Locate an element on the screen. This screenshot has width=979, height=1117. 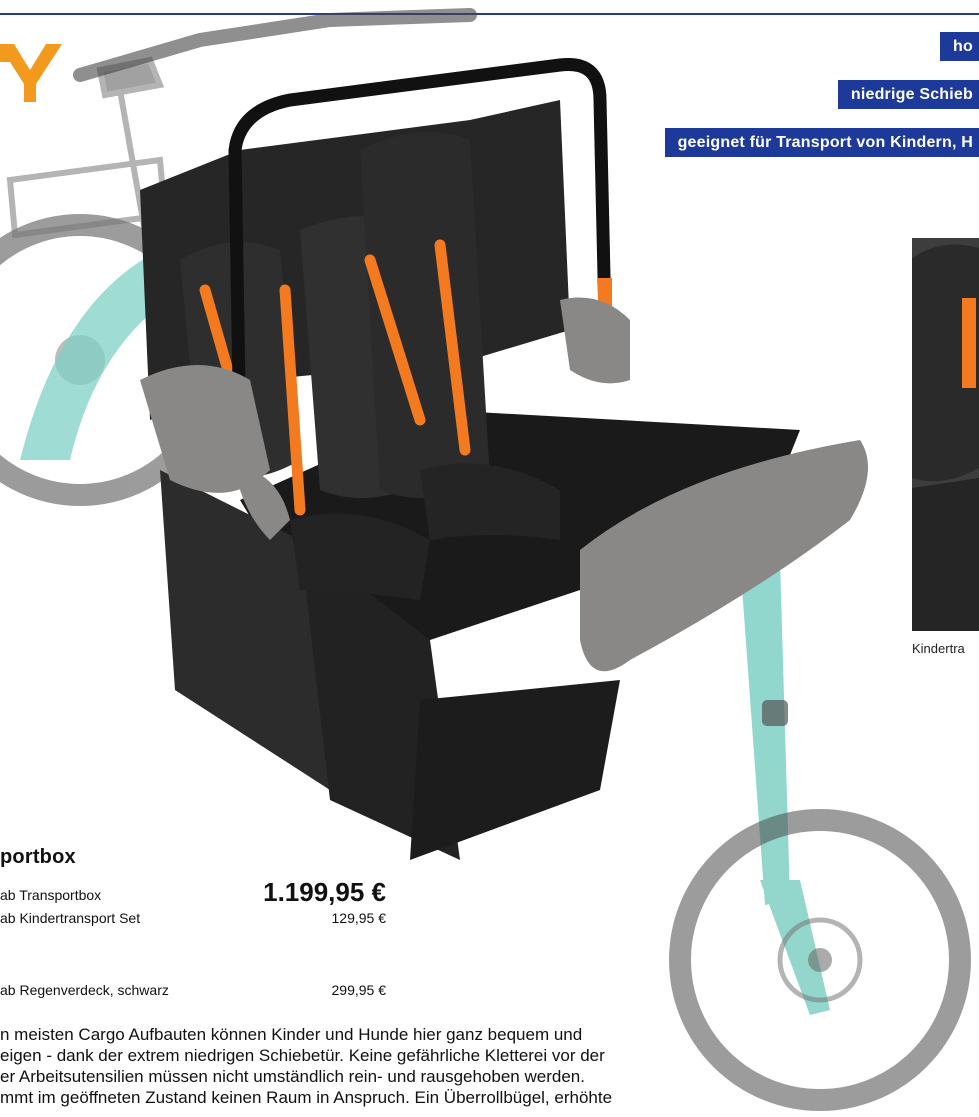
front-fork is located at coordinates (785, 787).